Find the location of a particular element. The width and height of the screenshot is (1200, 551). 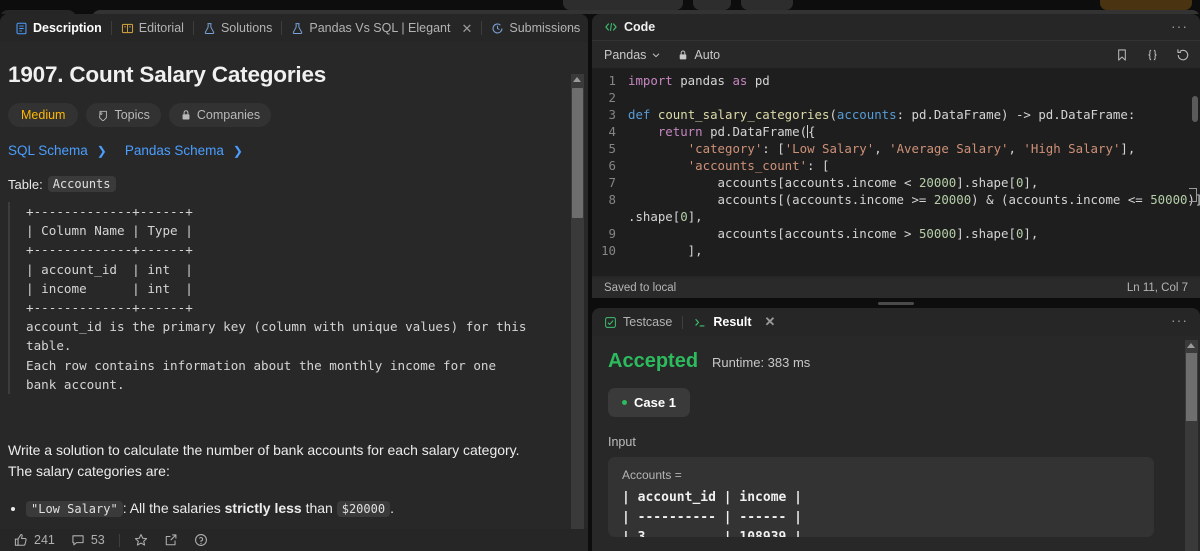

checkbox-icon is located at coordinates (610, 322).